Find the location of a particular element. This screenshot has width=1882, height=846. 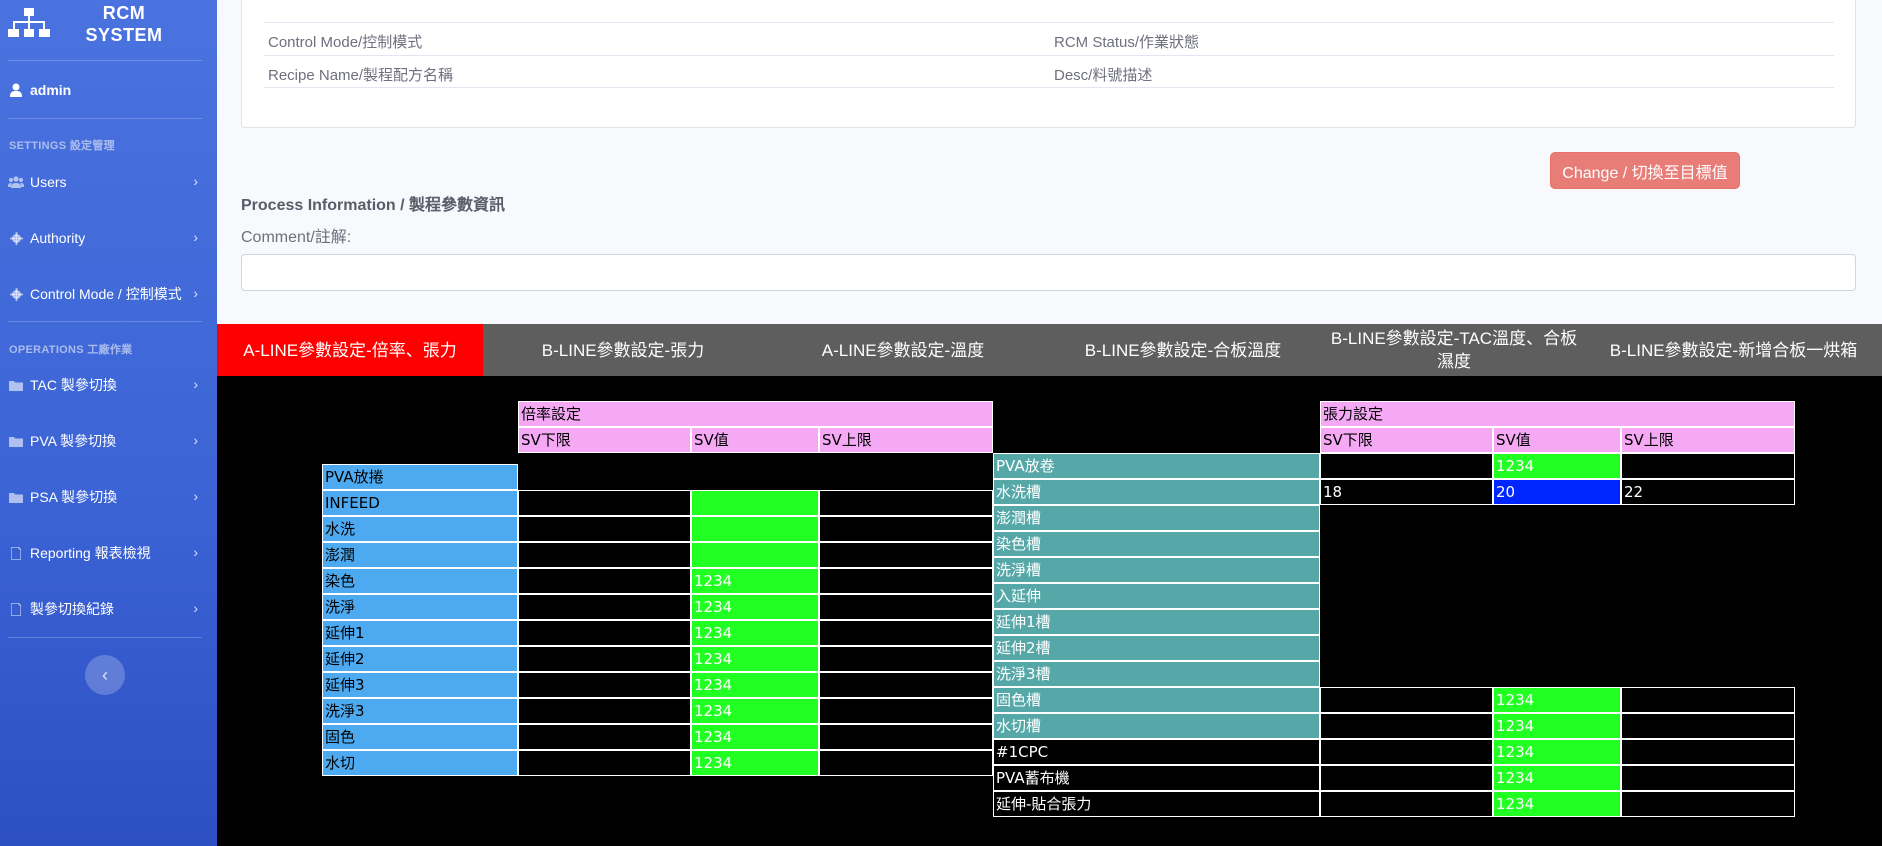

sidebar-item-control-mode: Control Mode / 控制模式 › is located at coordinates (108, 294).